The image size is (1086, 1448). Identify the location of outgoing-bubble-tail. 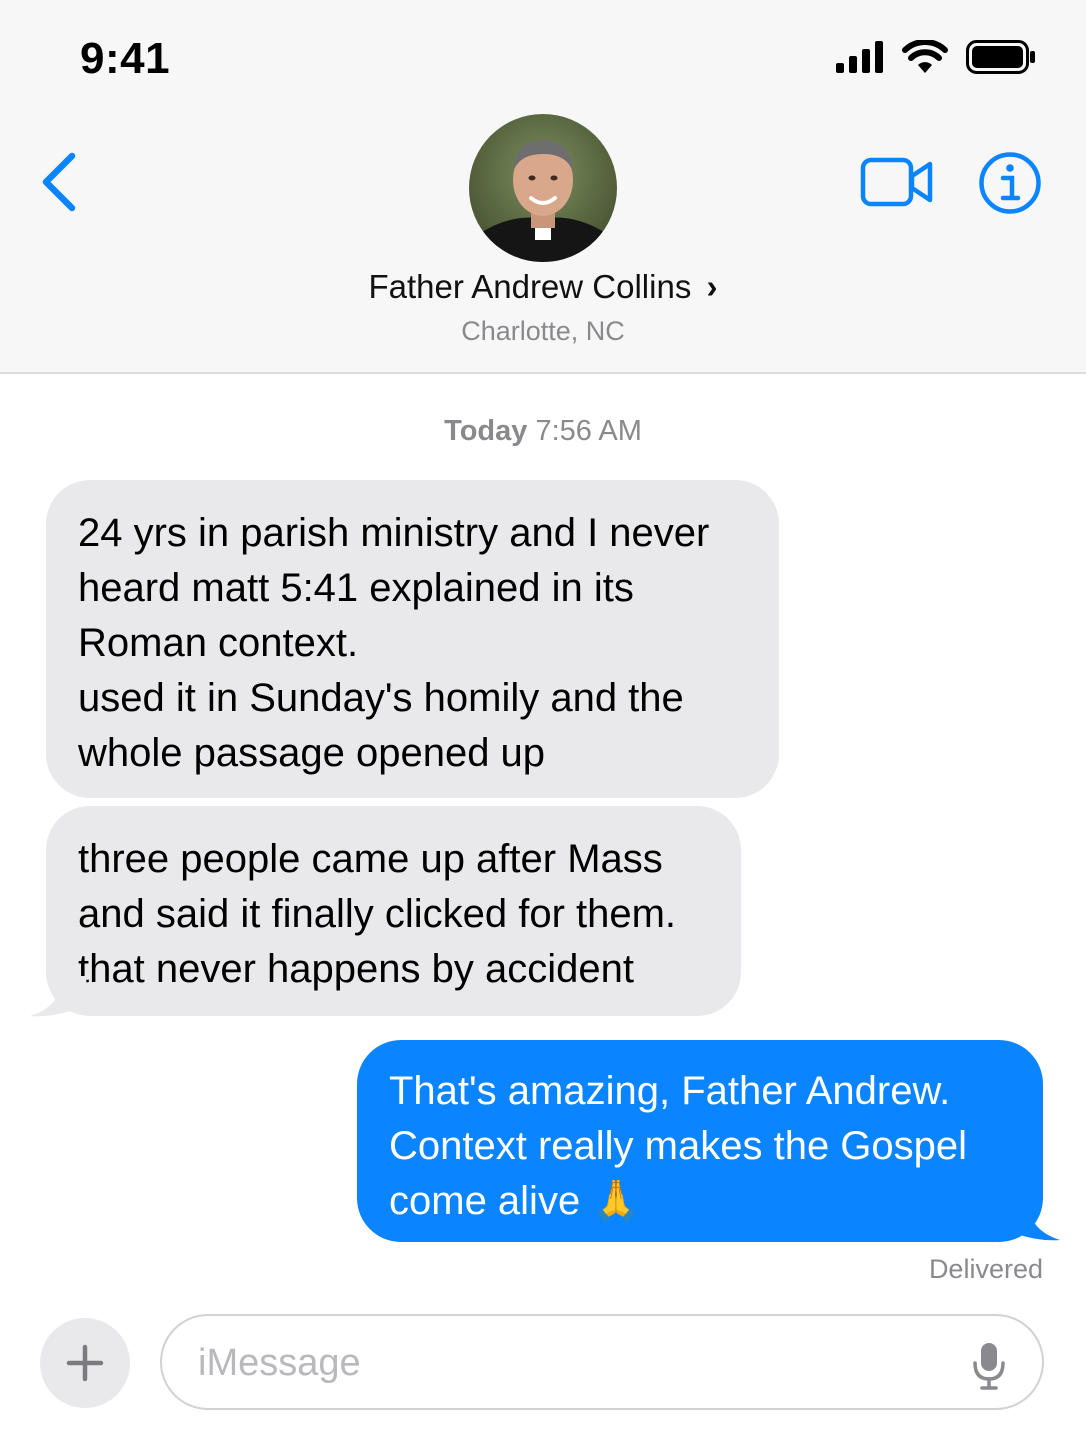
(1031, 1220).